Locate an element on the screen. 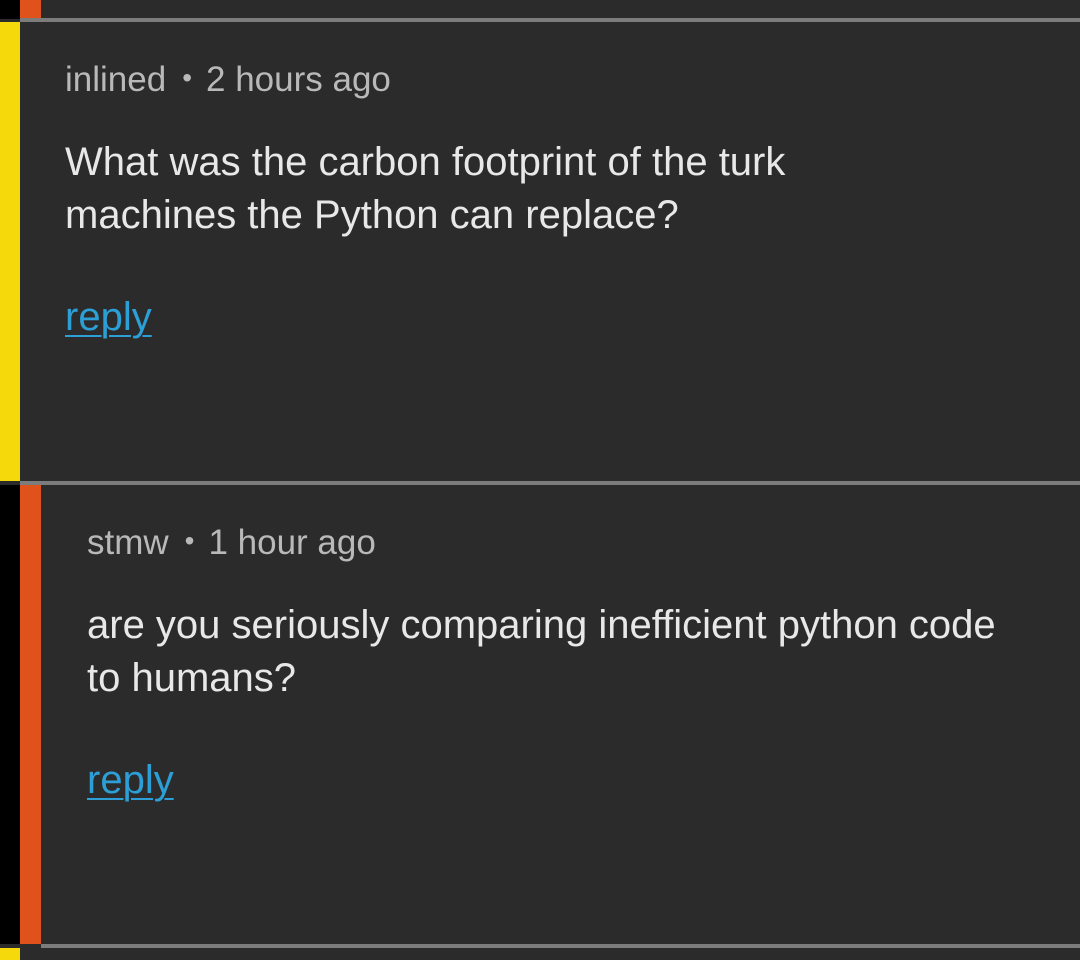 The width and height of the screenshot is (1080, 960). comment-meta: stmw • 1 hour ago is located at coordinates (231, 543).